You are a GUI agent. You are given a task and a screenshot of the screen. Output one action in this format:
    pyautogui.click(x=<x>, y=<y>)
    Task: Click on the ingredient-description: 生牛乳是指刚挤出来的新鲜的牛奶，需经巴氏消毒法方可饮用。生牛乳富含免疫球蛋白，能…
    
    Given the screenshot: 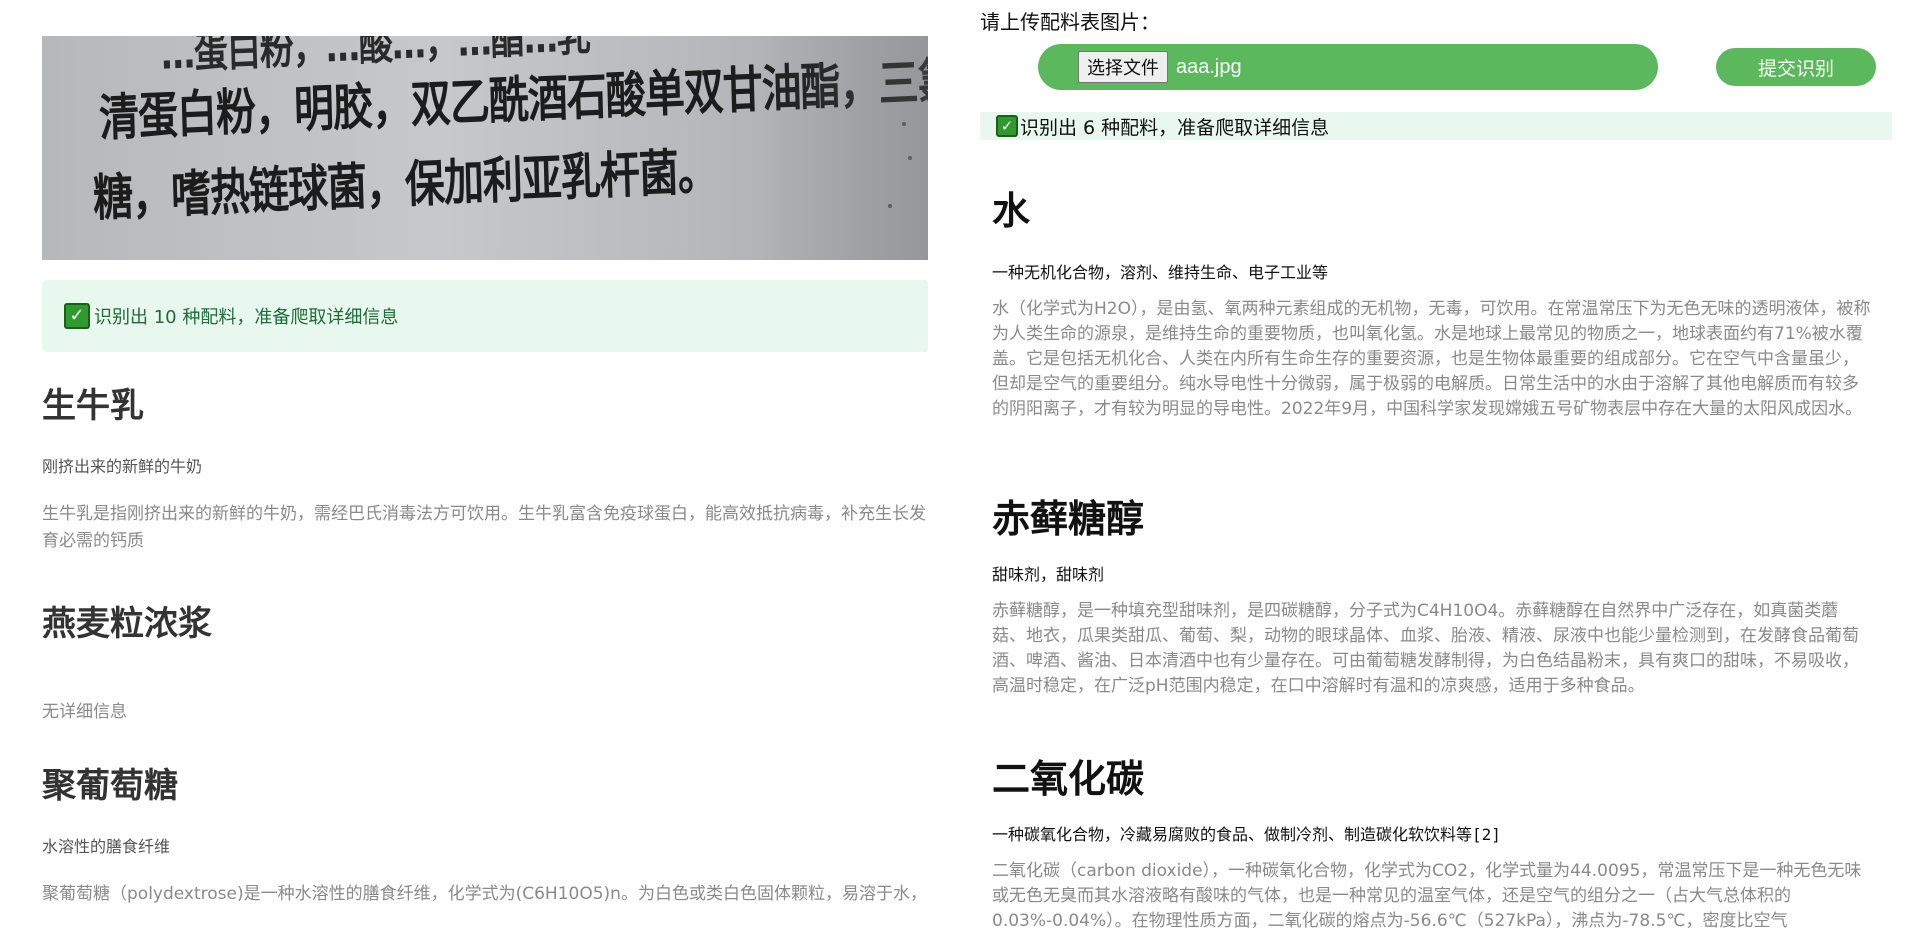 What is the action you would take?
    pyautogui.click(x=484, y=527)
    